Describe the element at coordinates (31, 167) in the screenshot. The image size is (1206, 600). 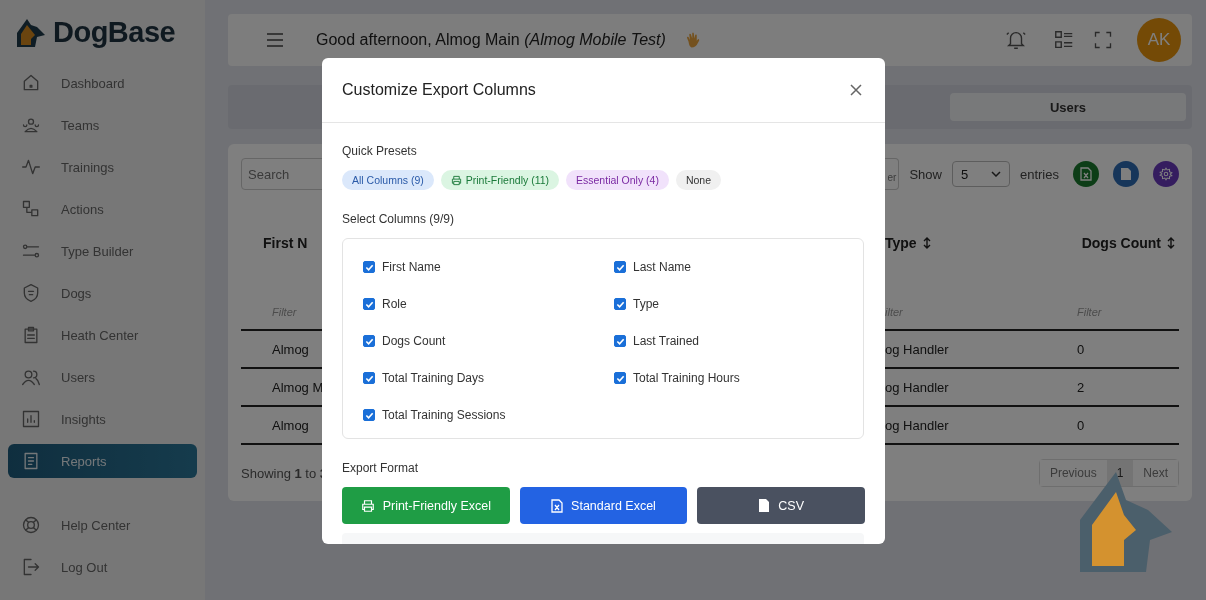
I see `pulse-icon` at that location.